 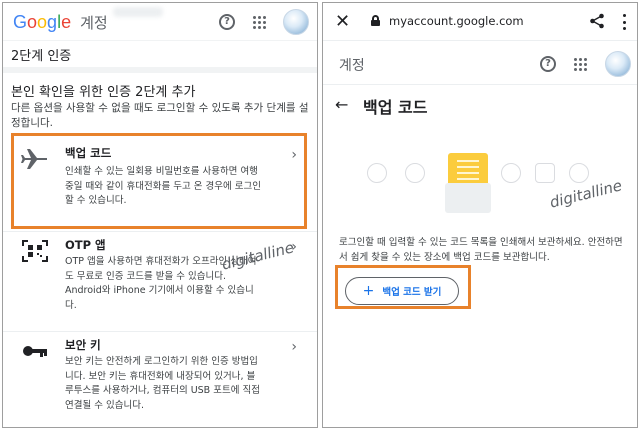 What do you see at coordinates (511, 173) in the screenshot?
I see `fingerprint-icon` at bounding box center [511, 173].